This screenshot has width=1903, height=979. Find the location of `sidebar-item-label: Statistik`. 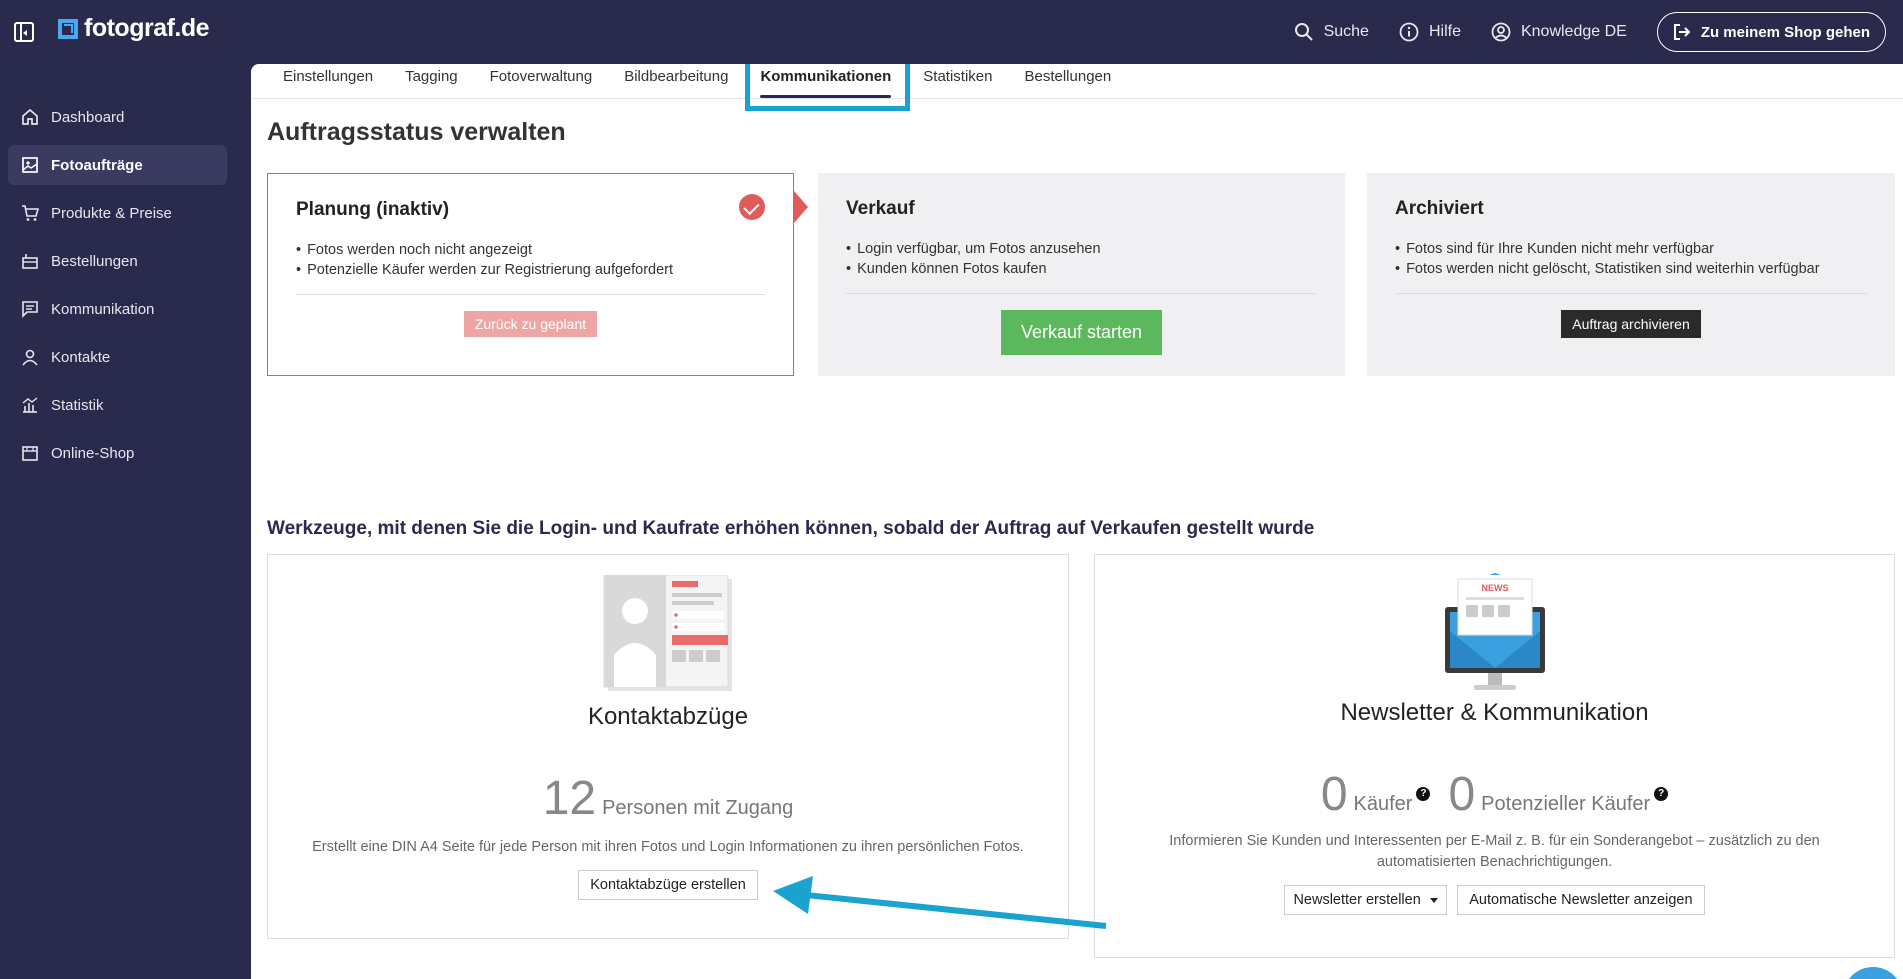

sidebar-item-label: Statistik is located at coordinates (77, 405).